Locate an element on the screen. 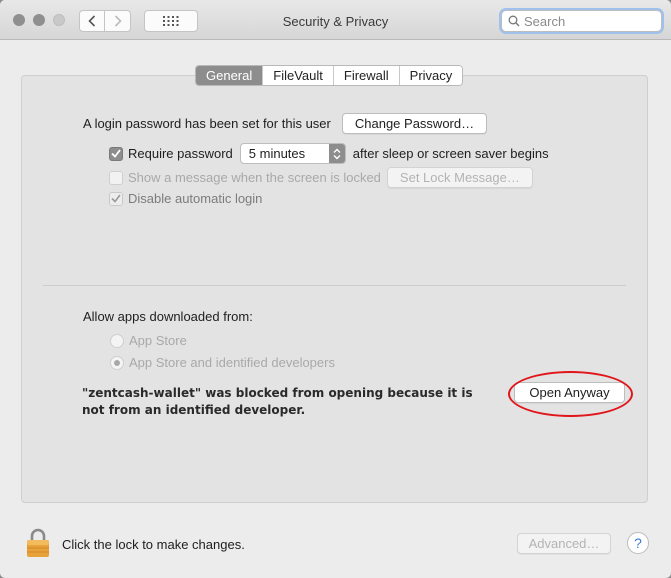  radio-identified-developers-label: App Store and identified developers is located at coordinates (232, 362).